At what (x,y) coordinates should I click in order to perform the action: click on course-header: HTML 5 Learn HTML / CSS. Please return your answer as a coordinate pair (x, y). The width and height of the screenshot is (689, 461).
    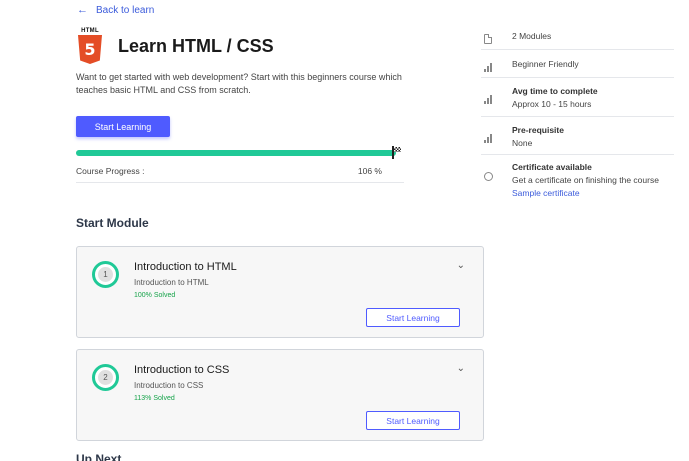
    Looking at the image, I should click on (176, 46).